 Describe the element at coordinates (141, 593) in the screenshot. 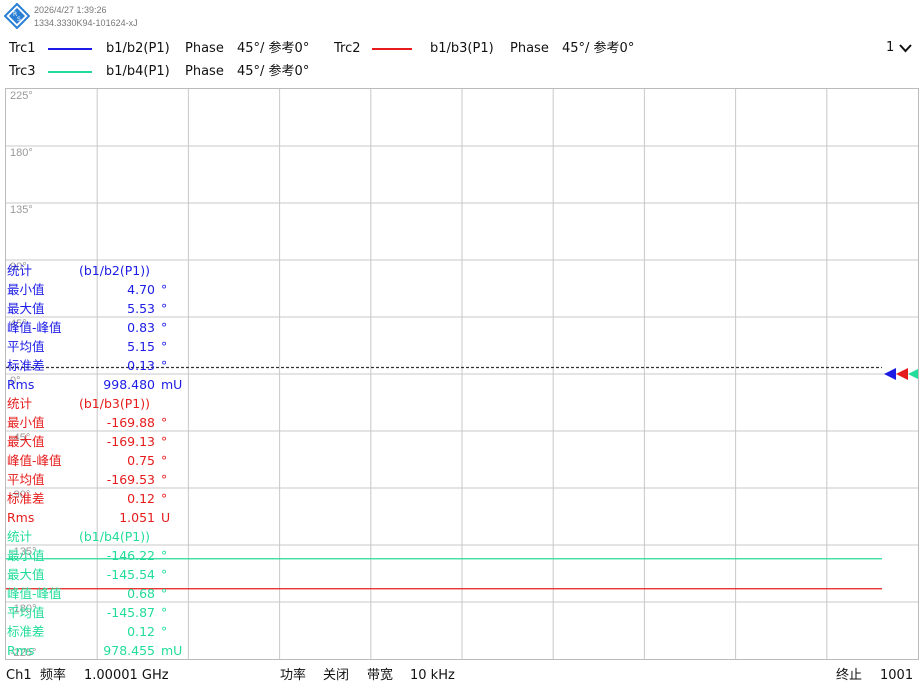

I see `stats-value: 0.68` at that location.